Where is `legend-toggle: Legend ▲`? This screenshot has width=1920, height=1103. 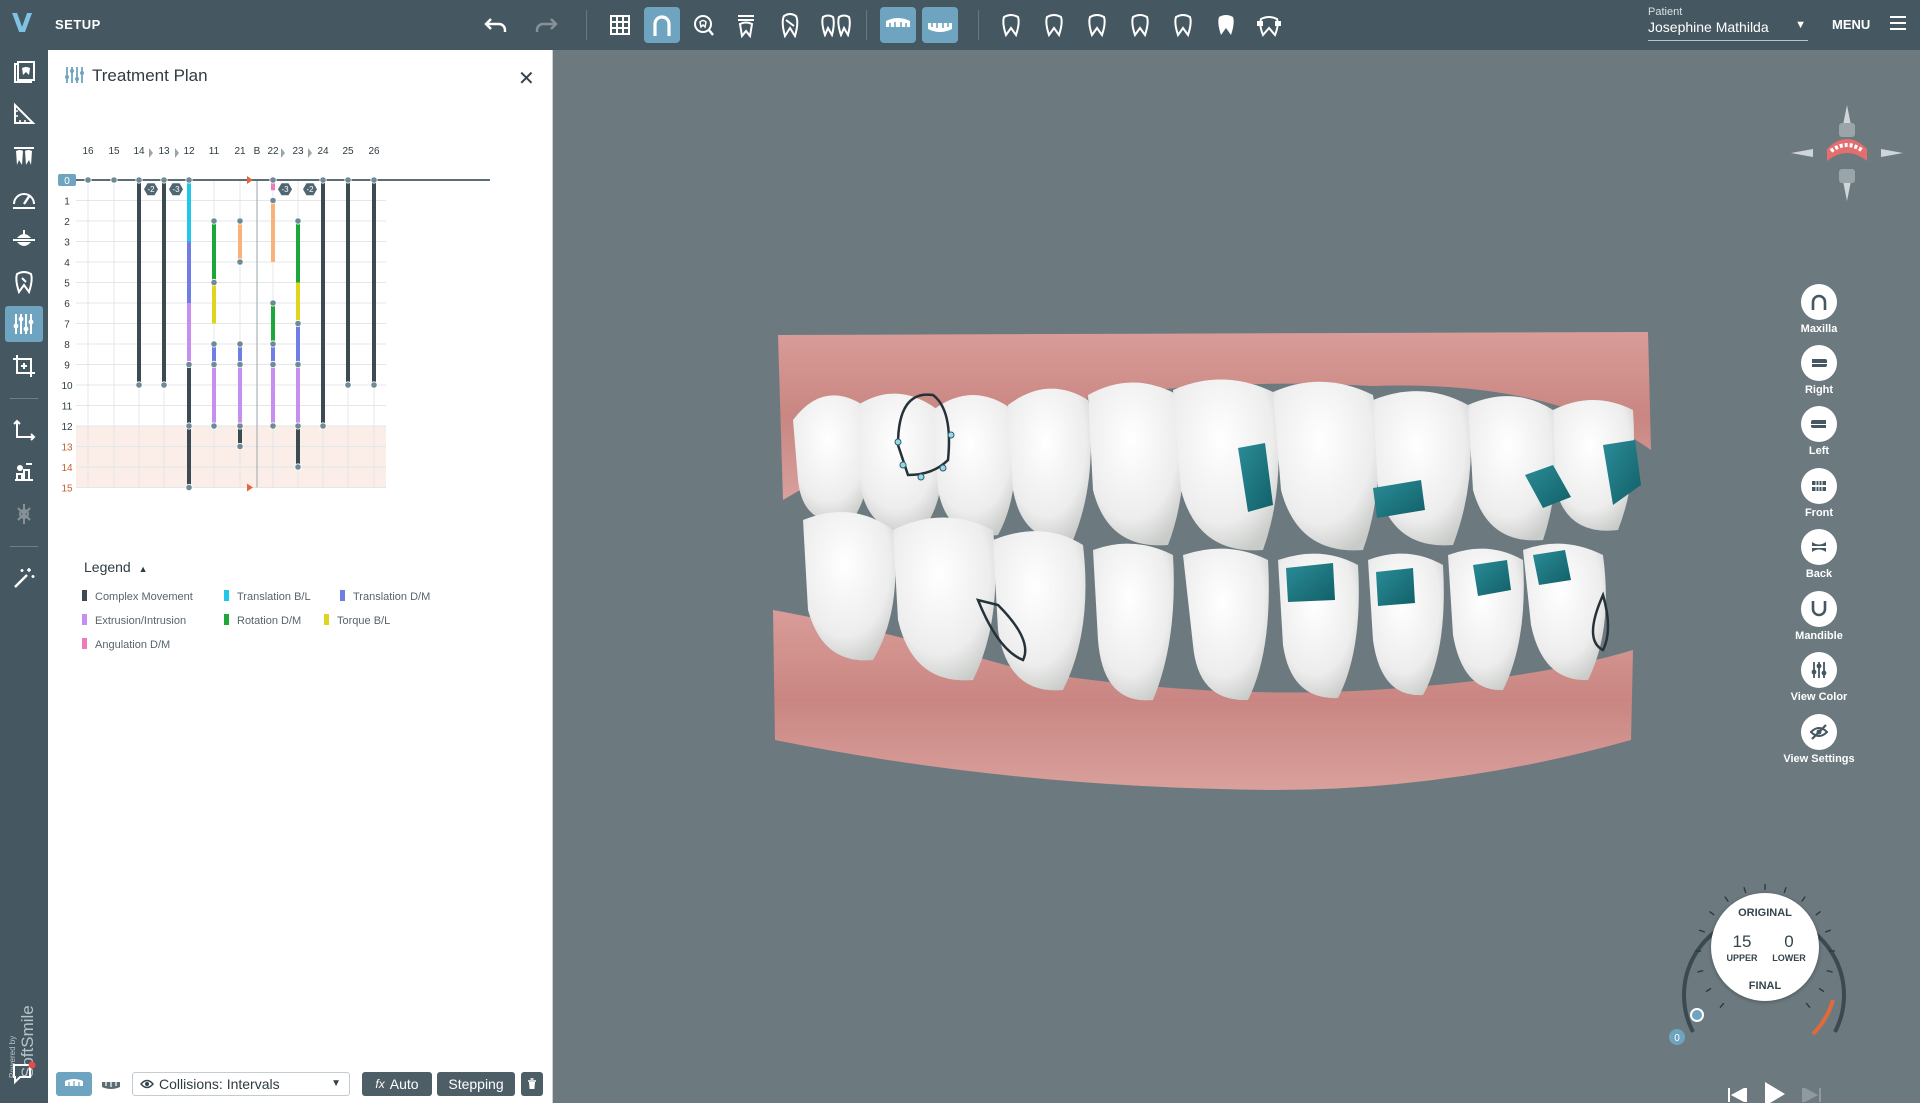 legend-toggle: Legend ▲ is located at coordinates (116, 567).